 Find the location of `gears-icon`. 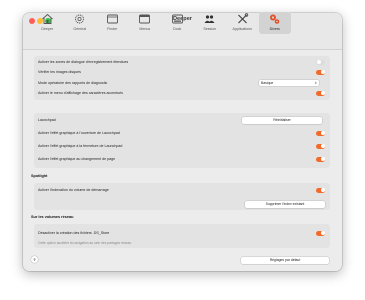

gears-icon is located at coordinates (275, 19).